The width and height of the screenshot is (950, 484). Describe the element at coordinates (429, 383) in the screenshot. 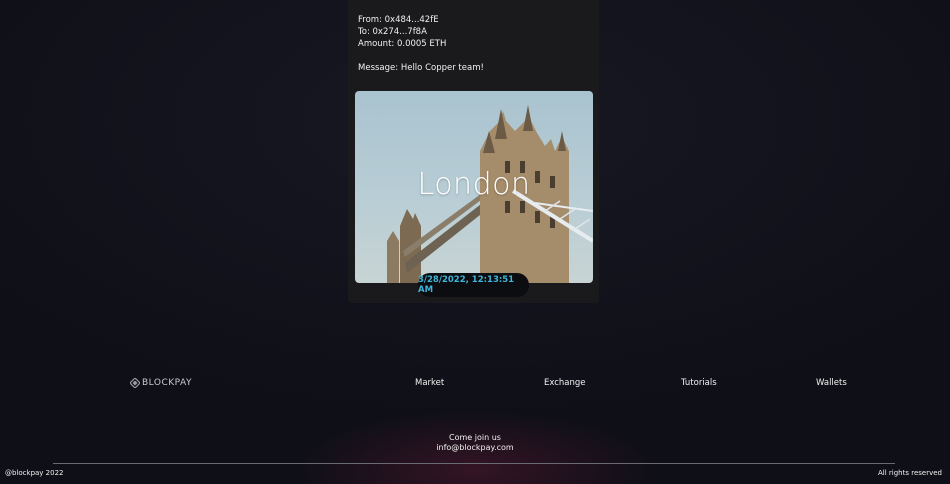

I see `nav-market: Market` at that location.